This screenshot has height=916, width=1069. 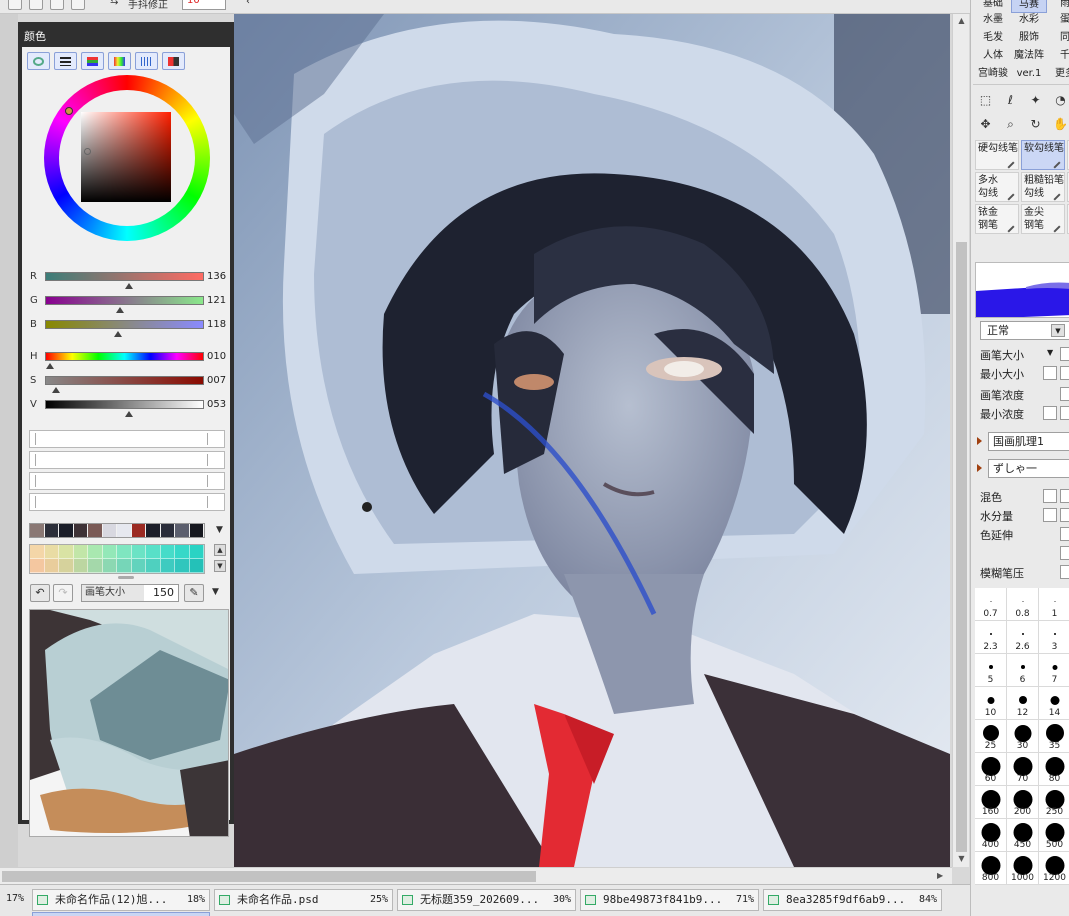 I want to click on slider-value: 118, so click(x=216, y=324).